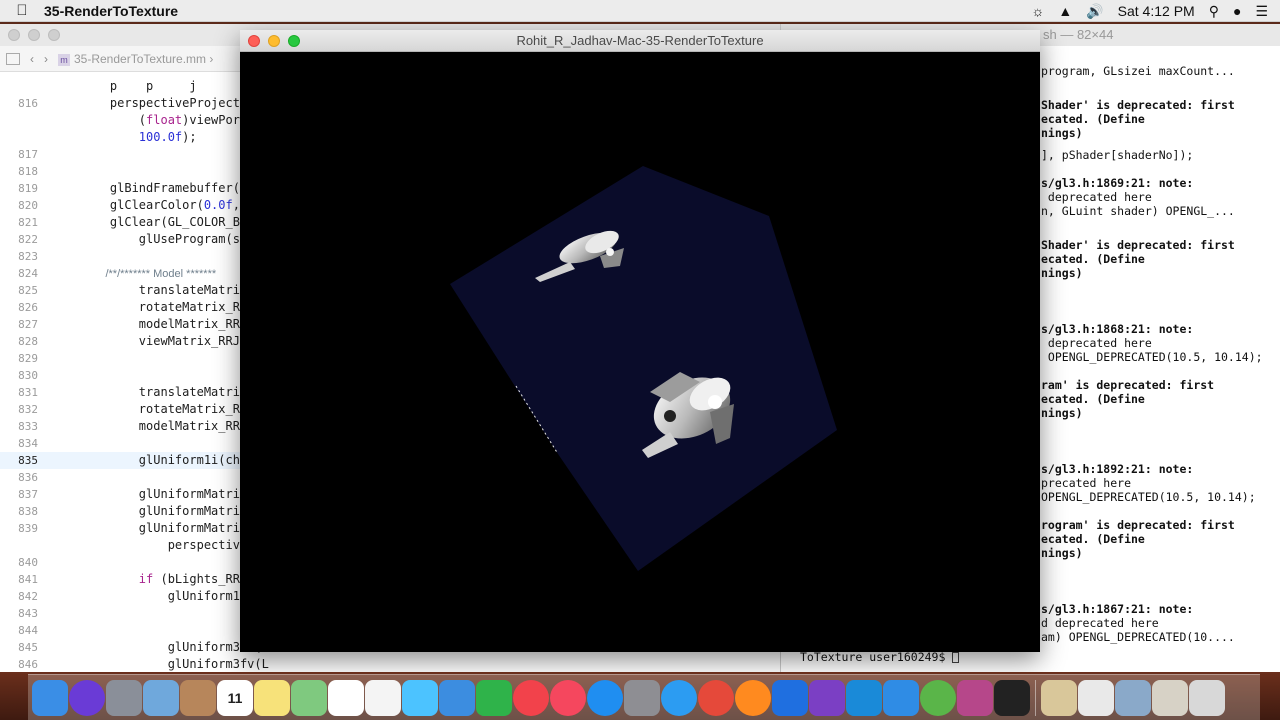 This screenshot has height=720, width=1280. Describe the element at coordinates (28, 154) in the screenshot. I see `line-number: 817` at that location.